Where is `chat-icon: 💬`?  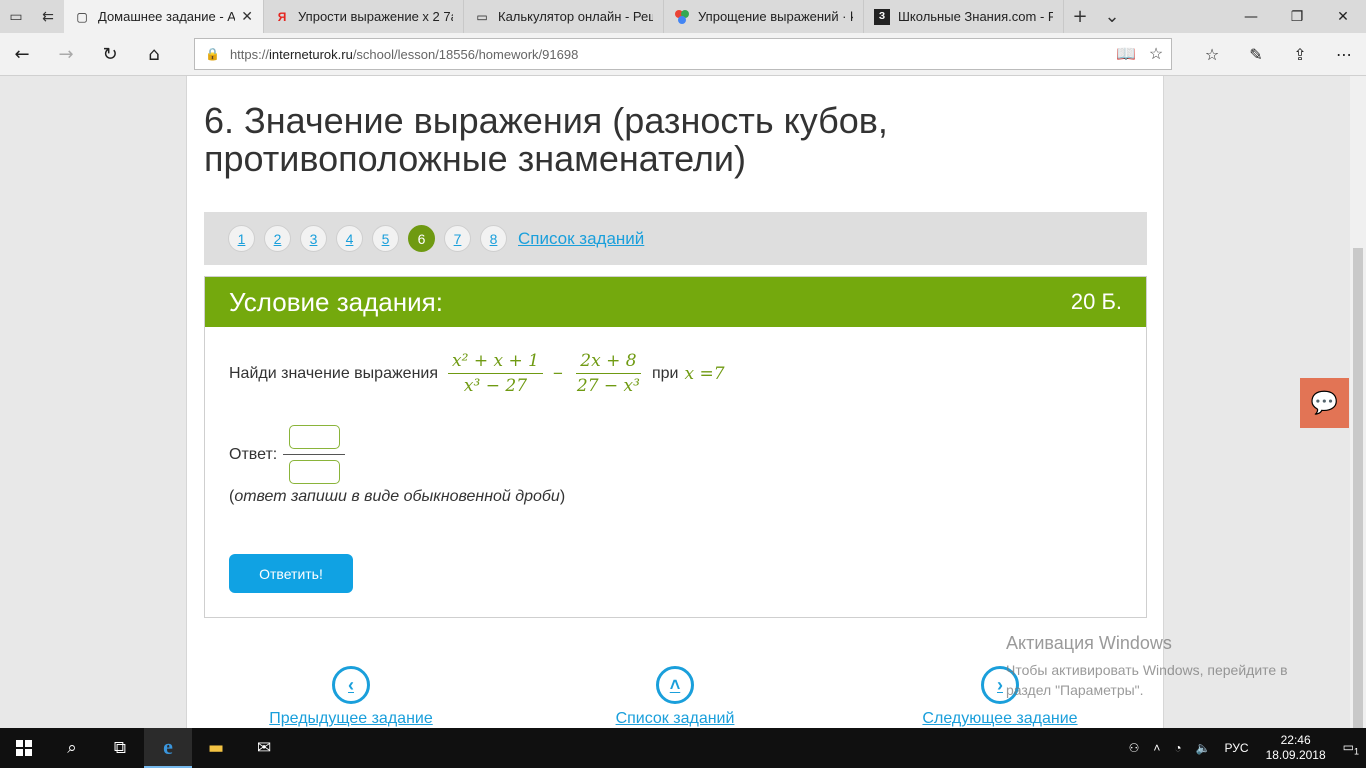 chat-icon: 💬 is located at coordinates (1324, 403).